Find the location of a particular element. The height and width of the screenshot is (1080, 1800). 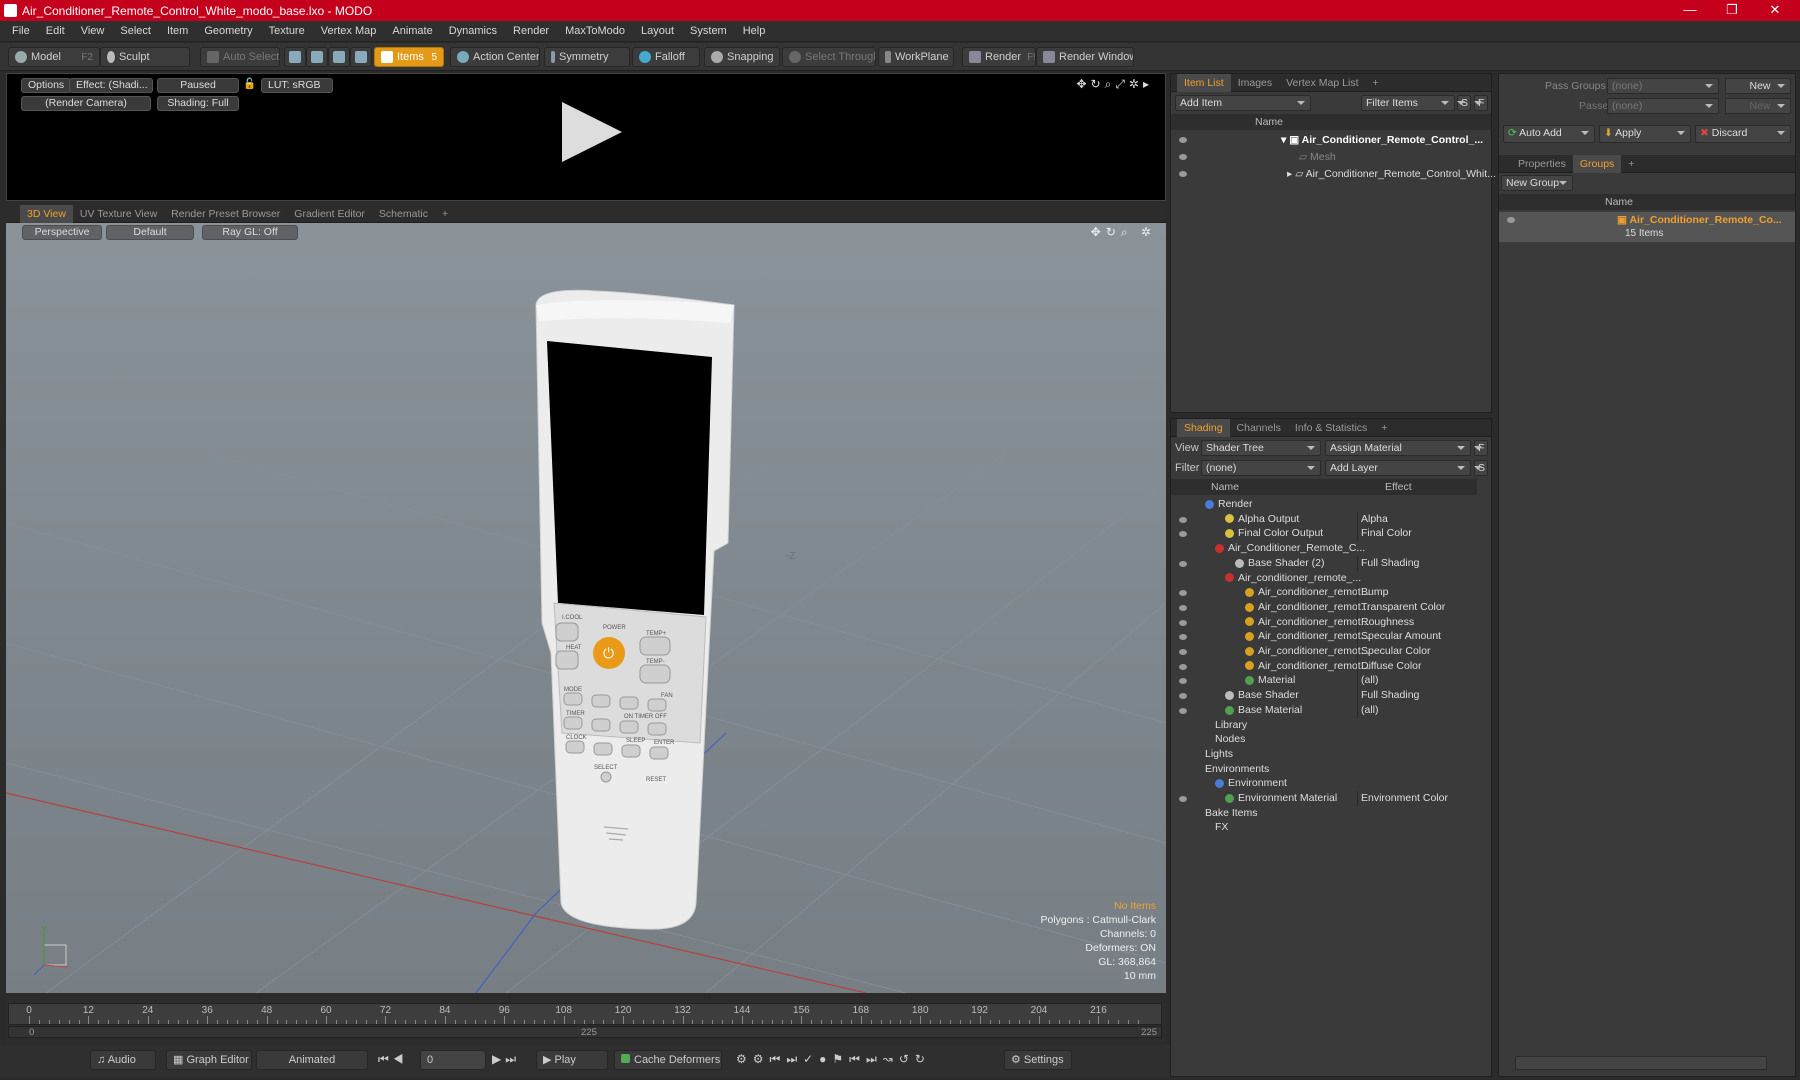

shader-tree-row: Alpha Output Alpha is located at coordinates (1324, 519).